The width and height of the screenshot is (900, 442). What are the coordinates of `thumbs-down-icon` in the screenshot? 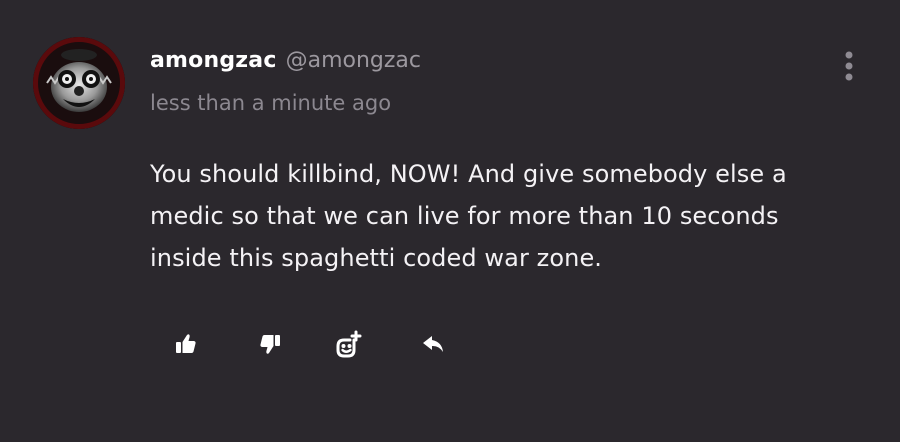 It's located at (270, 344).